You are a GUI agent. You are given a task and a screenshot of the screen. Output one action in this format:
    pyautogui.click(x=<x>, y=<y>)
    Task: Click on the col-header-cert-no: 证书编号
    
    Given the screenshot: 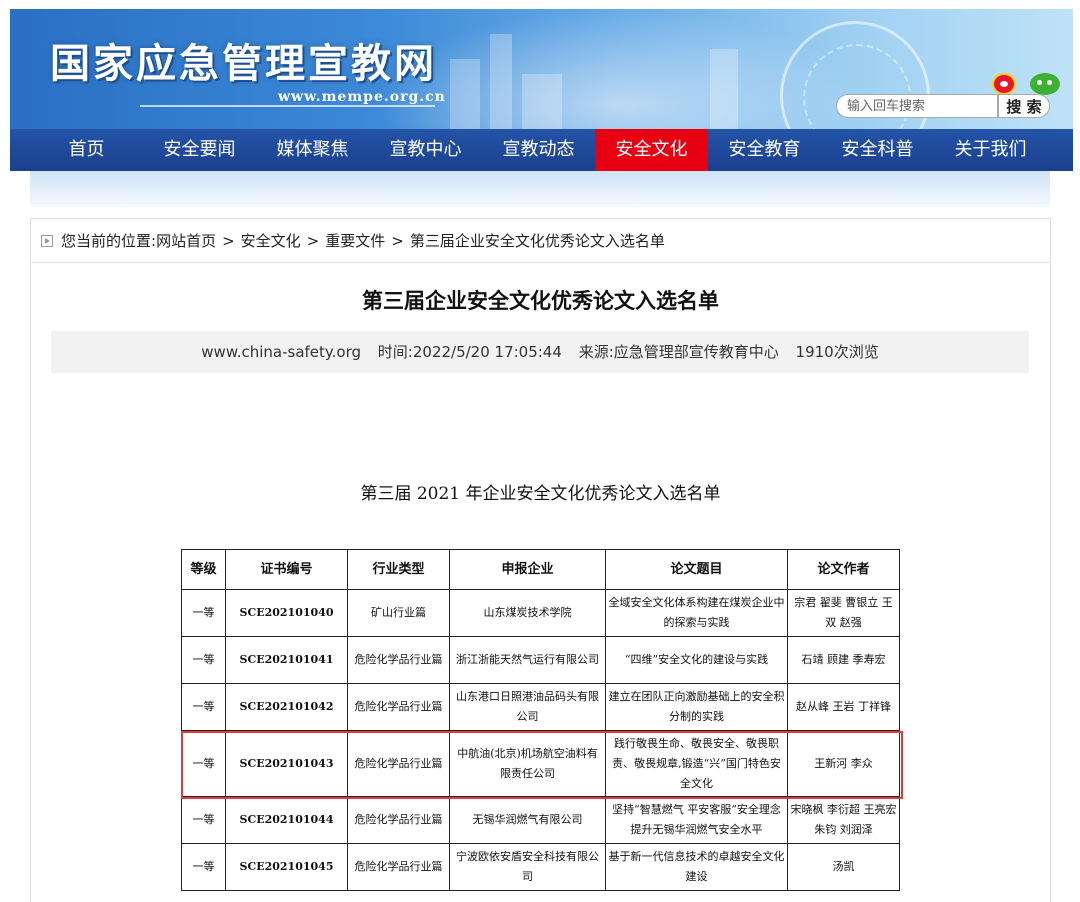 What is the action you would take?
    pyautogui.click(x=286, y=569)
    